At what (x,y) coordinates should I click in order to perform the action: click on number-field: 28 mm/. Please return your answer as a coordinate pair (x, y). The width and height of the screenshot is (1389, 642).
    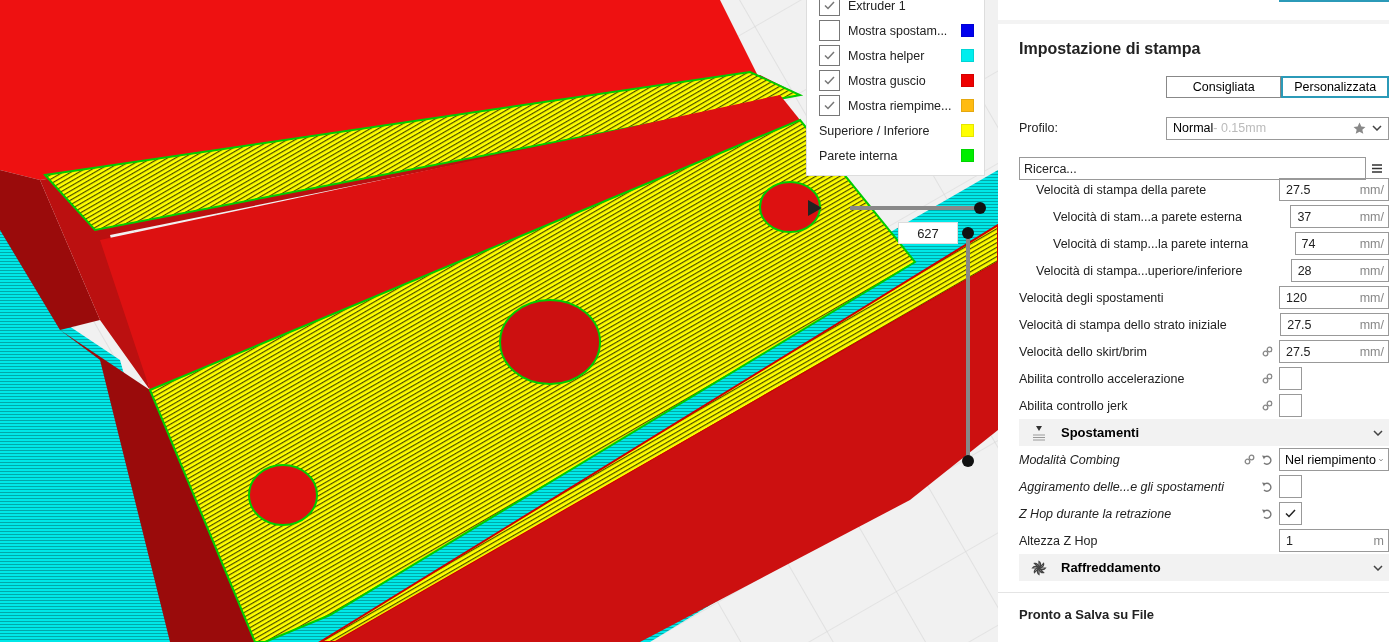
    Looking at the image, I should click on (1339, 270).